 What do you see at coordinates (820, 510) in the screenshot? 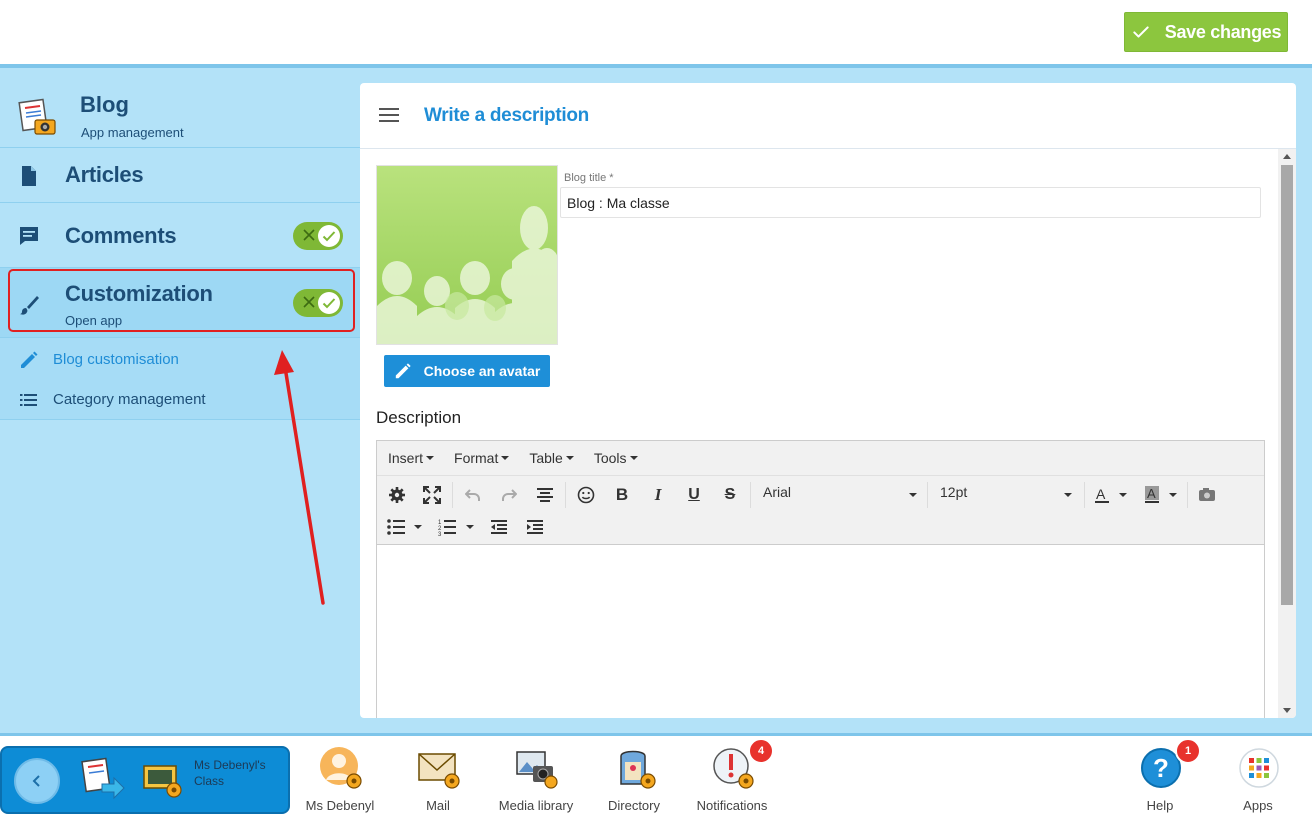
I see `editor-toolbar: B I U S Arial 12pt A A 1 2 3` at bounding box center [820, 510].